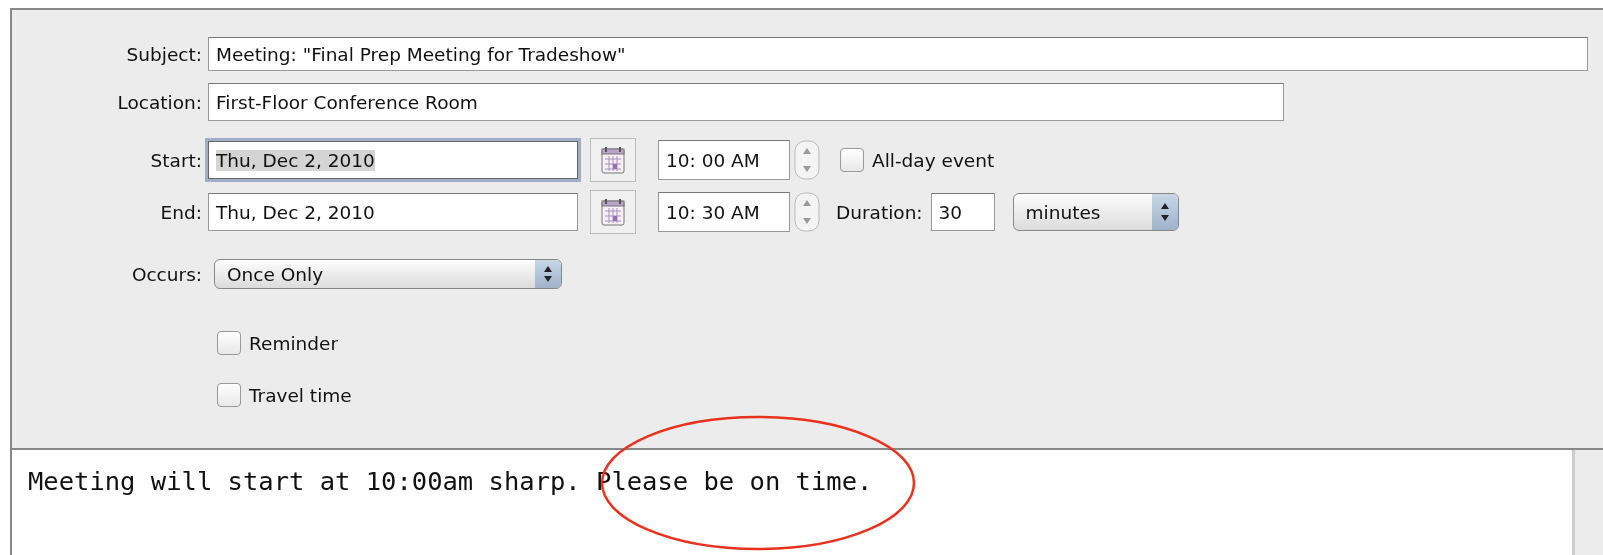  Describe the element at coordinates (898, 54) in the screenshot. I see `subject-field: Meeting: "Final Prep Meeting for Tradeshow"` at that location.